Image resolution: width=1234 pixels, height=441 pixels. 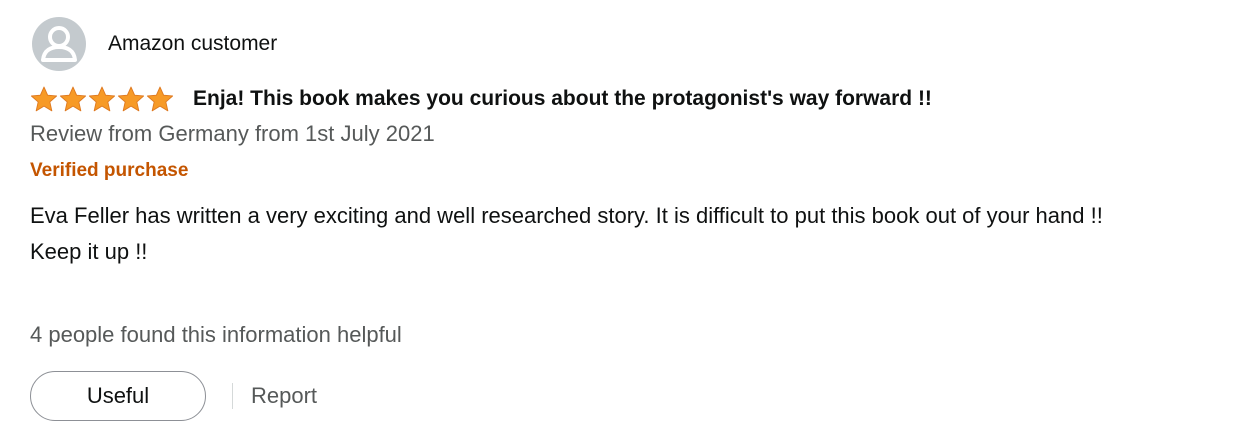 What do you see at coordinates (216, 334) in the screenshot?
I see `helpful-count: 4 people found this information helpful` at bounding box center [216, 334].